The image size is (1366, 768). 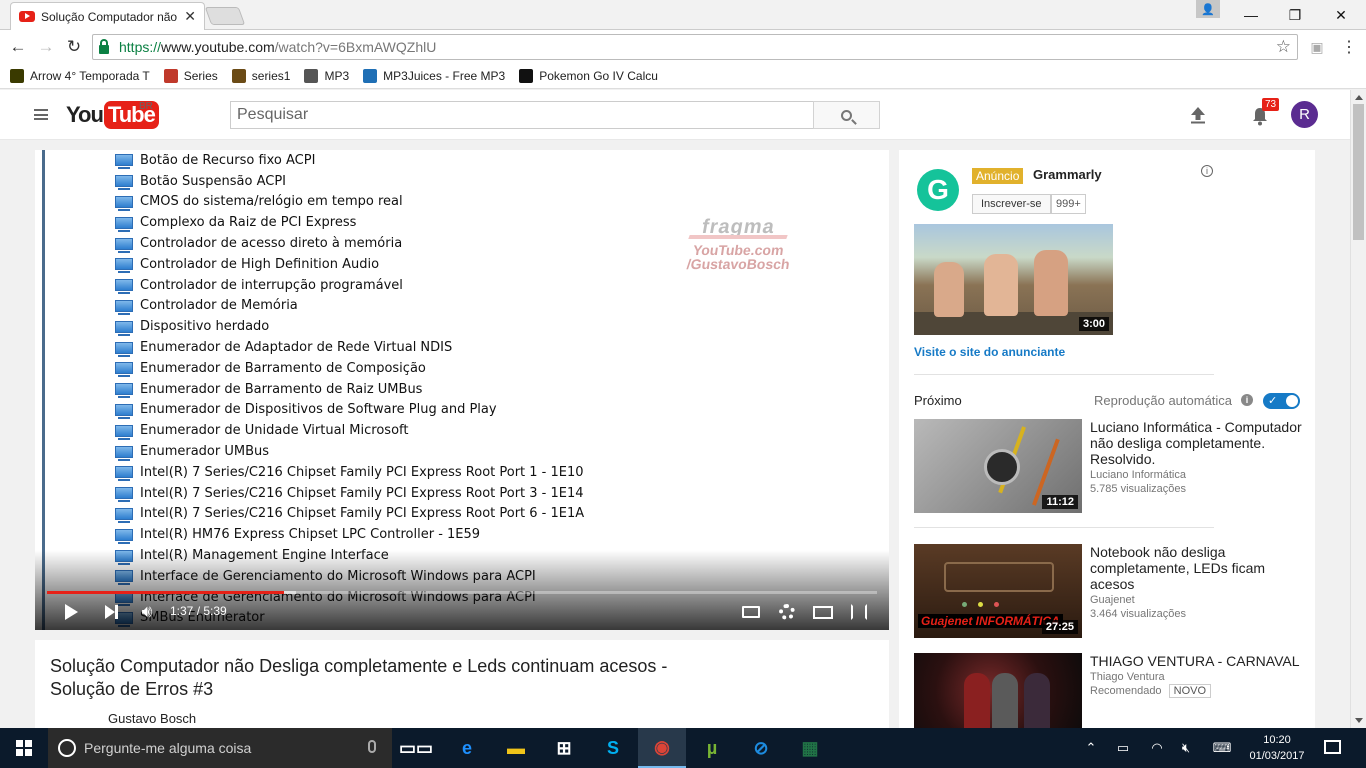 I want to click on url-scheme: https://, so click(x=140, y=47).